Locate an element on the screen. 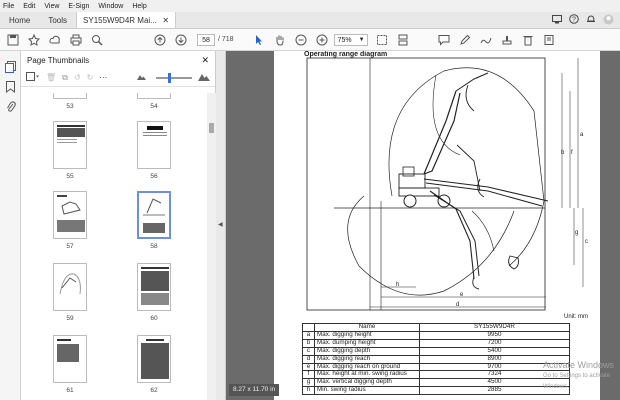 This screenshot has height=400, width=620. unit-label: Unit: mm is located at coordinates (576, 317).